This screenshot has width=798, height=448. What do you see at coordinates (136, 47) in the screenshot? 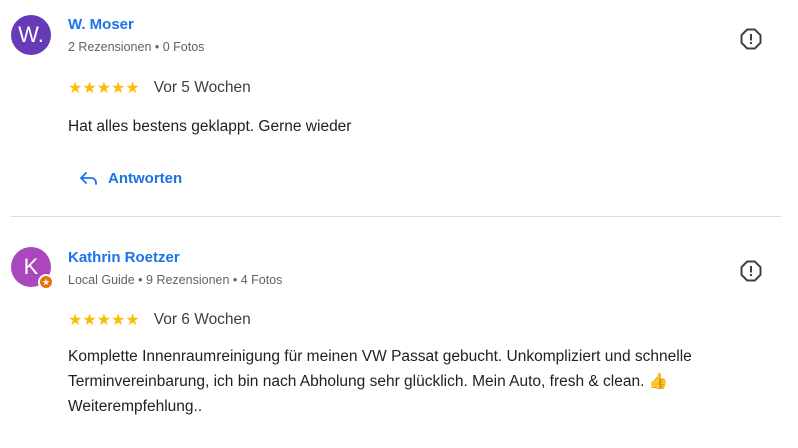
I see `reviewer-meta: 2 Rezensionen • 0 Fotos` at bounding box center [136, 47].